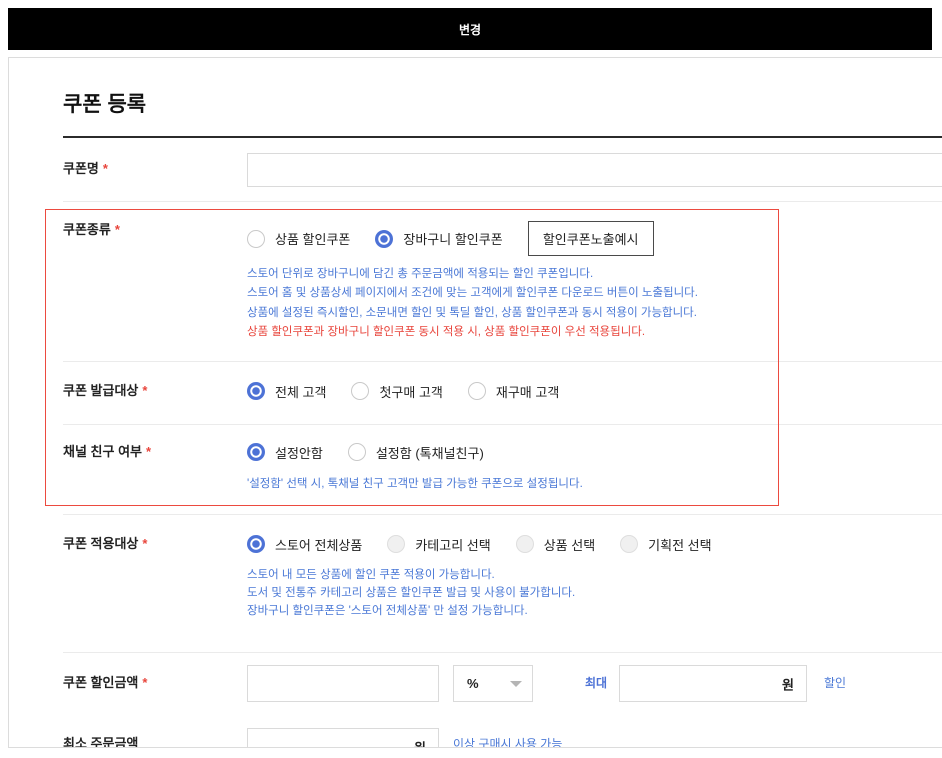 This screenshot has height=758, width=942. I want to click on apply-target-label-text: 쿠폰 적용대상, so click(101, 543).